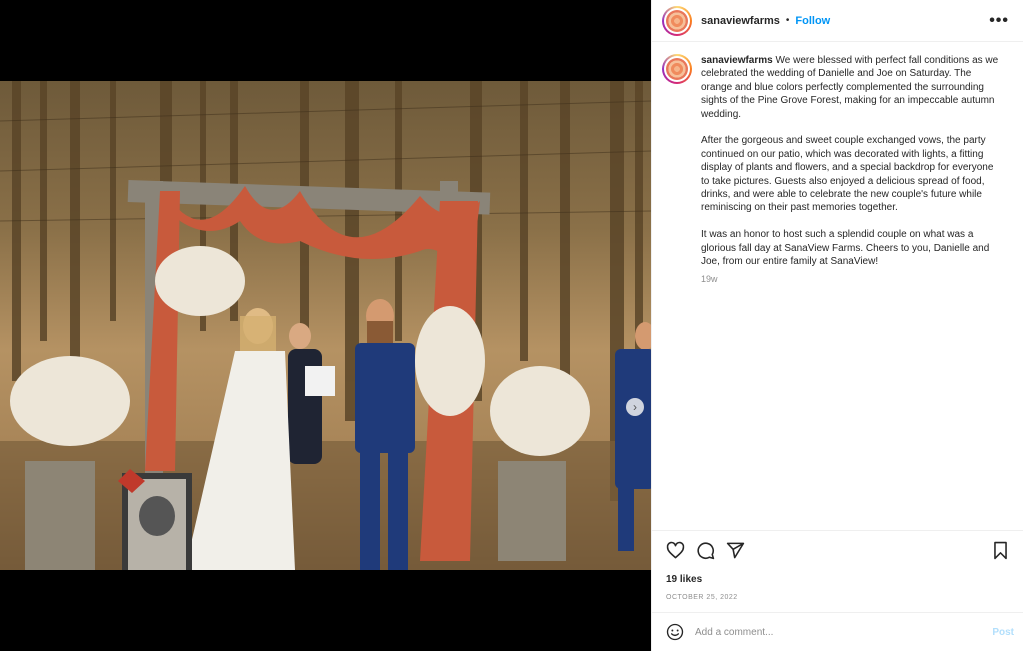 Image resolution: width=1023 pixels, height=651 pixels. I want to click on post-time-ago: 19w, so click(851, 279).